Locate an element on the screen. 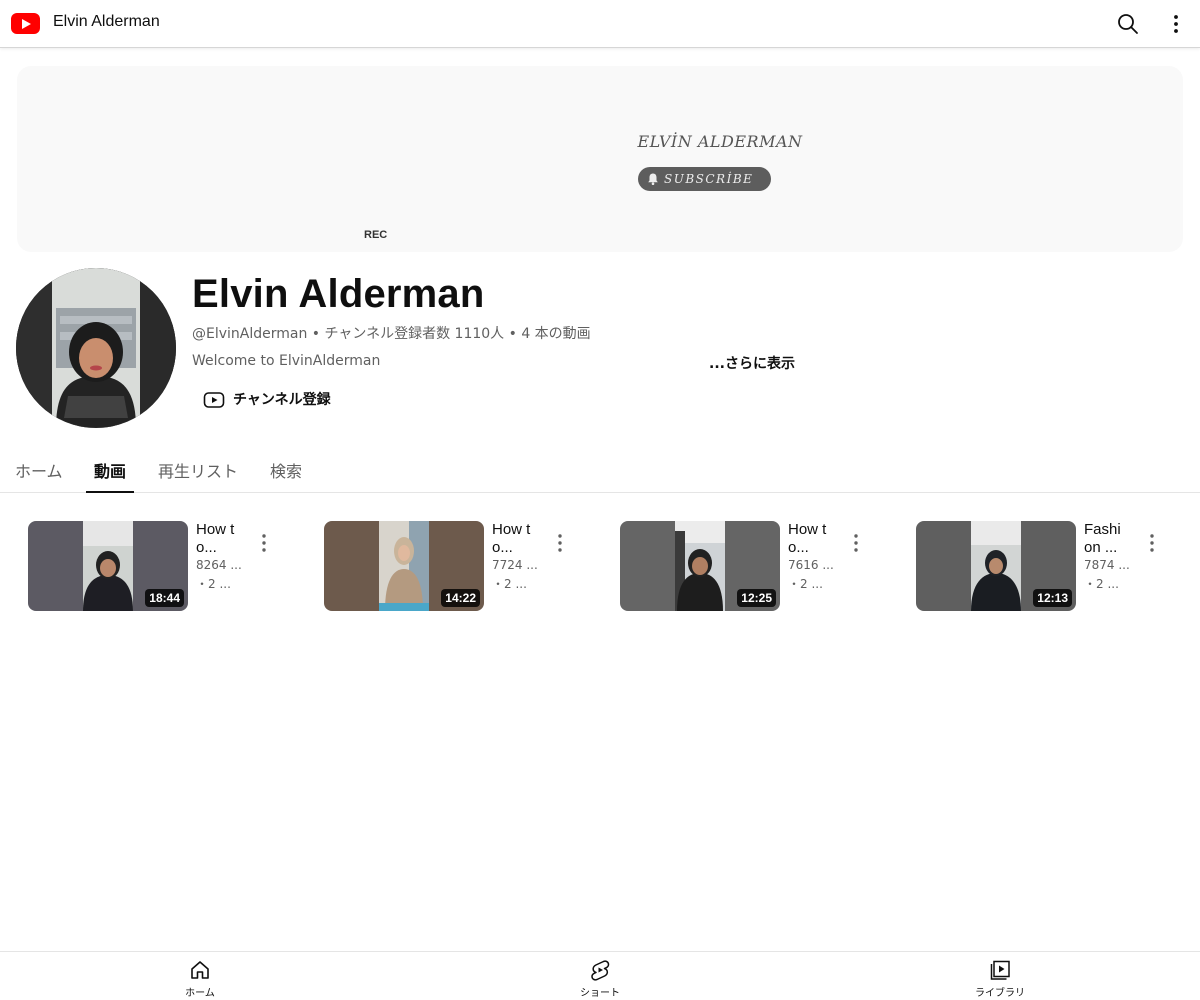  bottom-navigation: ホーム ショート ライブラリ is located at coordinates (600, 975).